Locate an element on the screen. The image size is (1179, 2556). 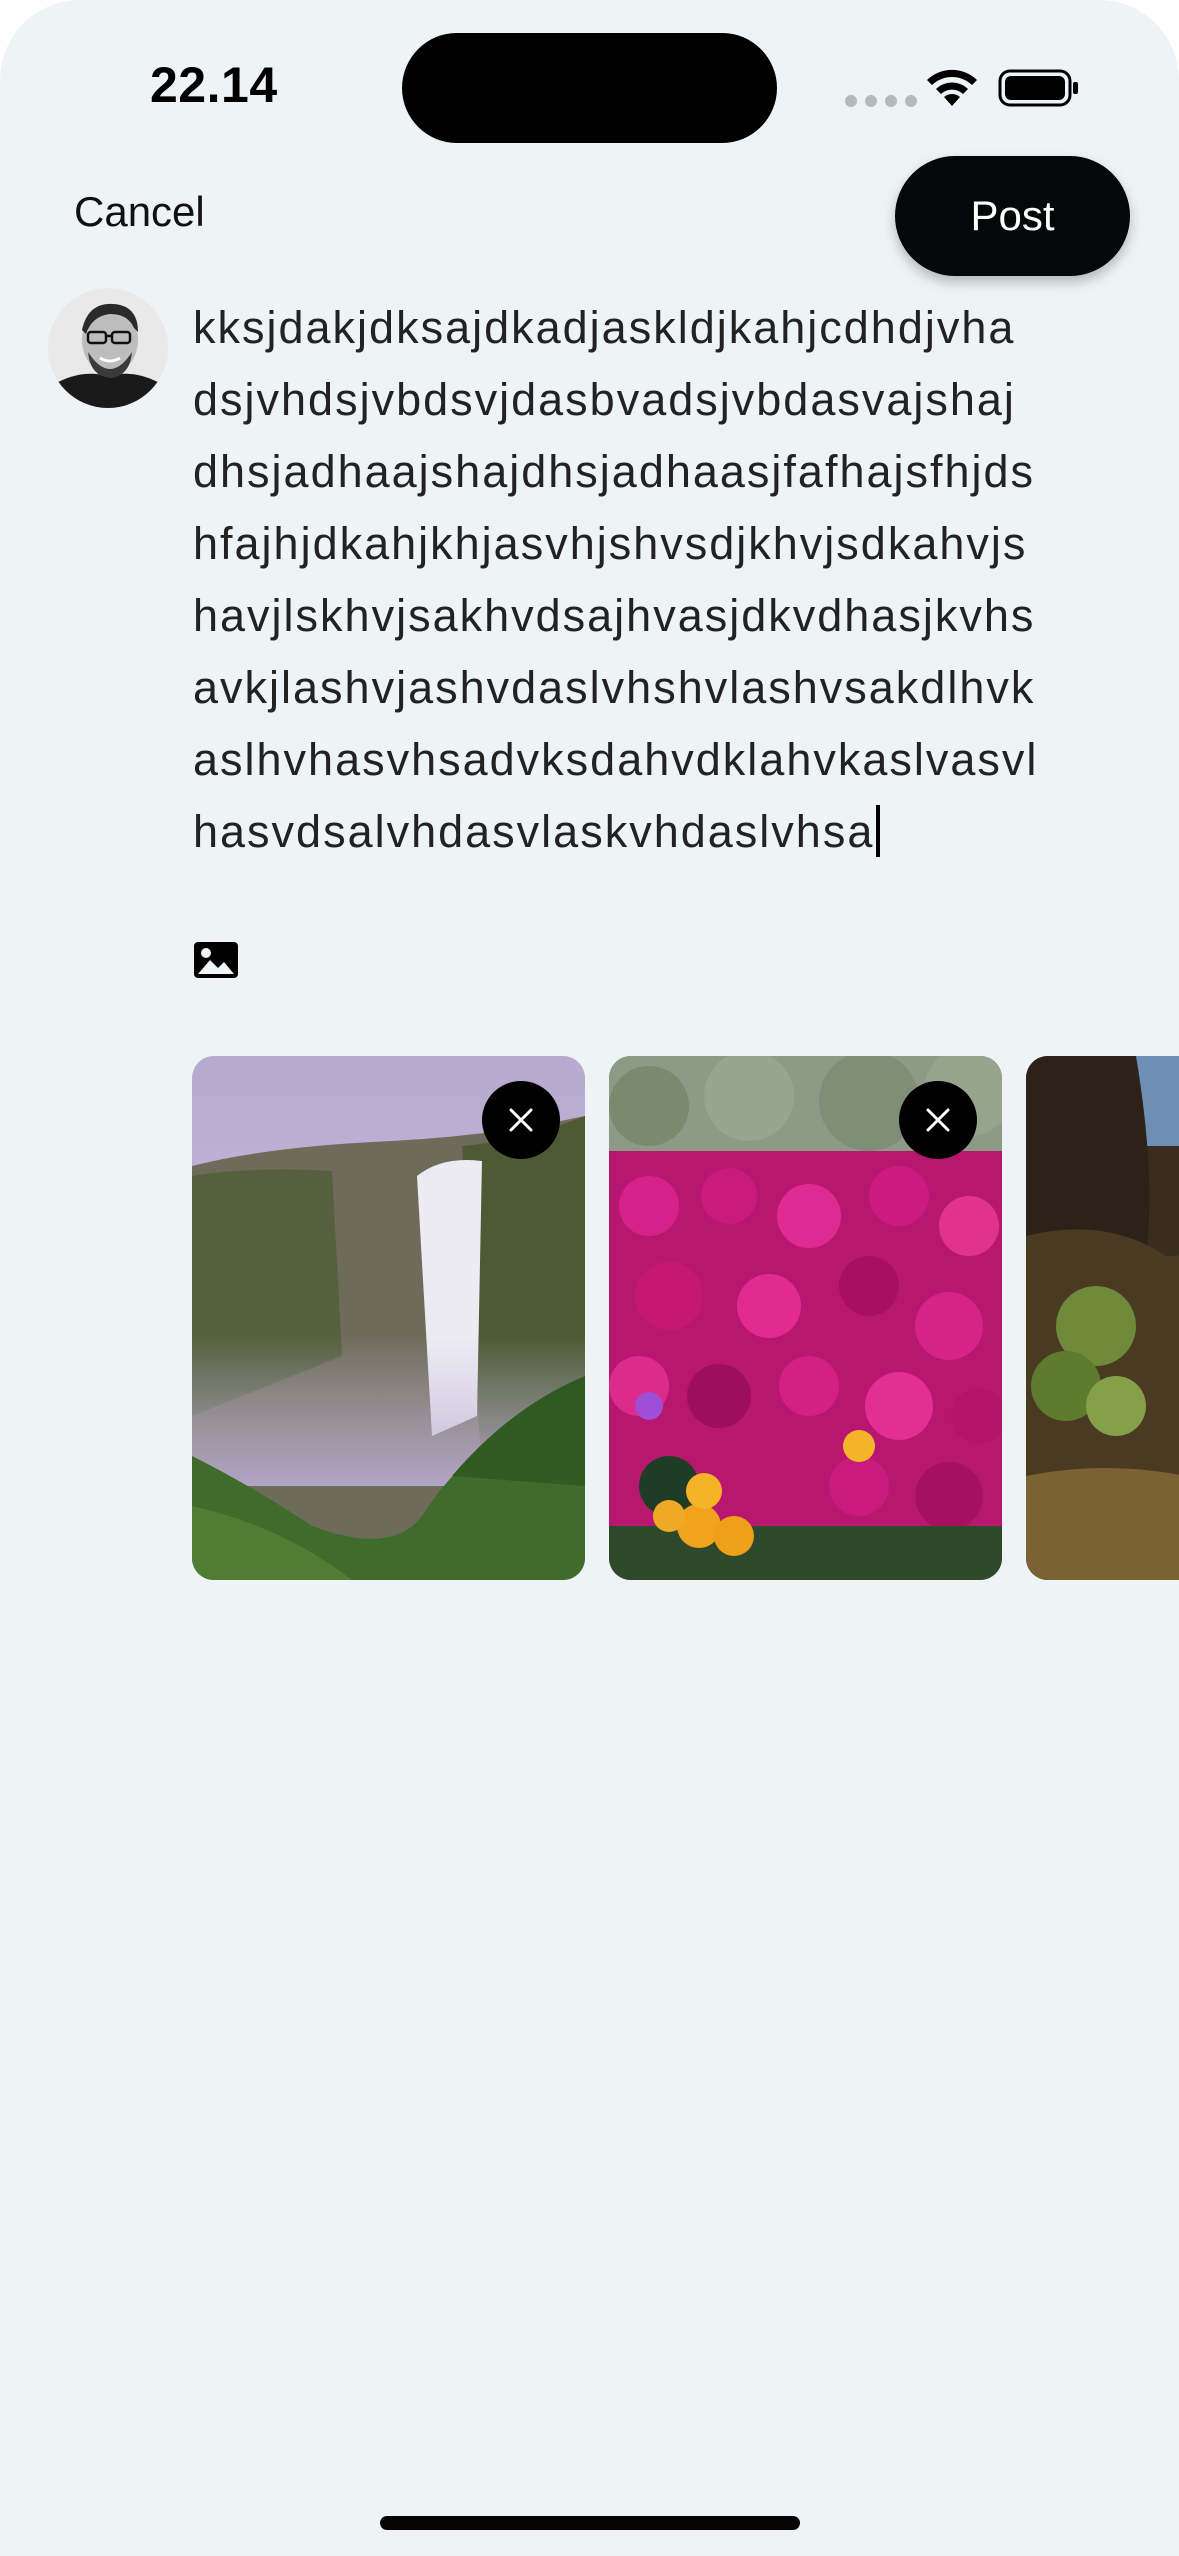
dynamic-island is located at coordinates (589, 88).